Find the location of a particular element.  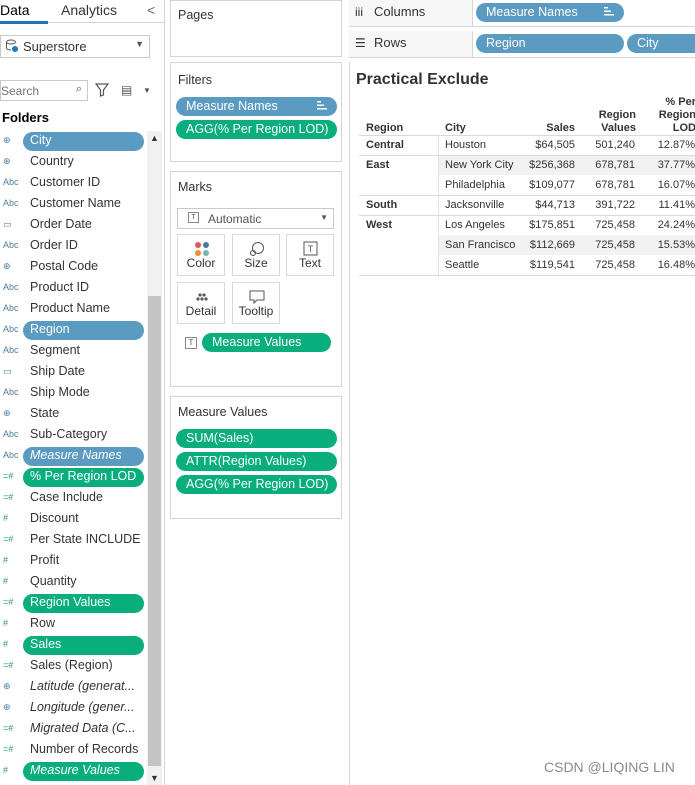

col-header-region: Region is located at coordinates (384, 128).